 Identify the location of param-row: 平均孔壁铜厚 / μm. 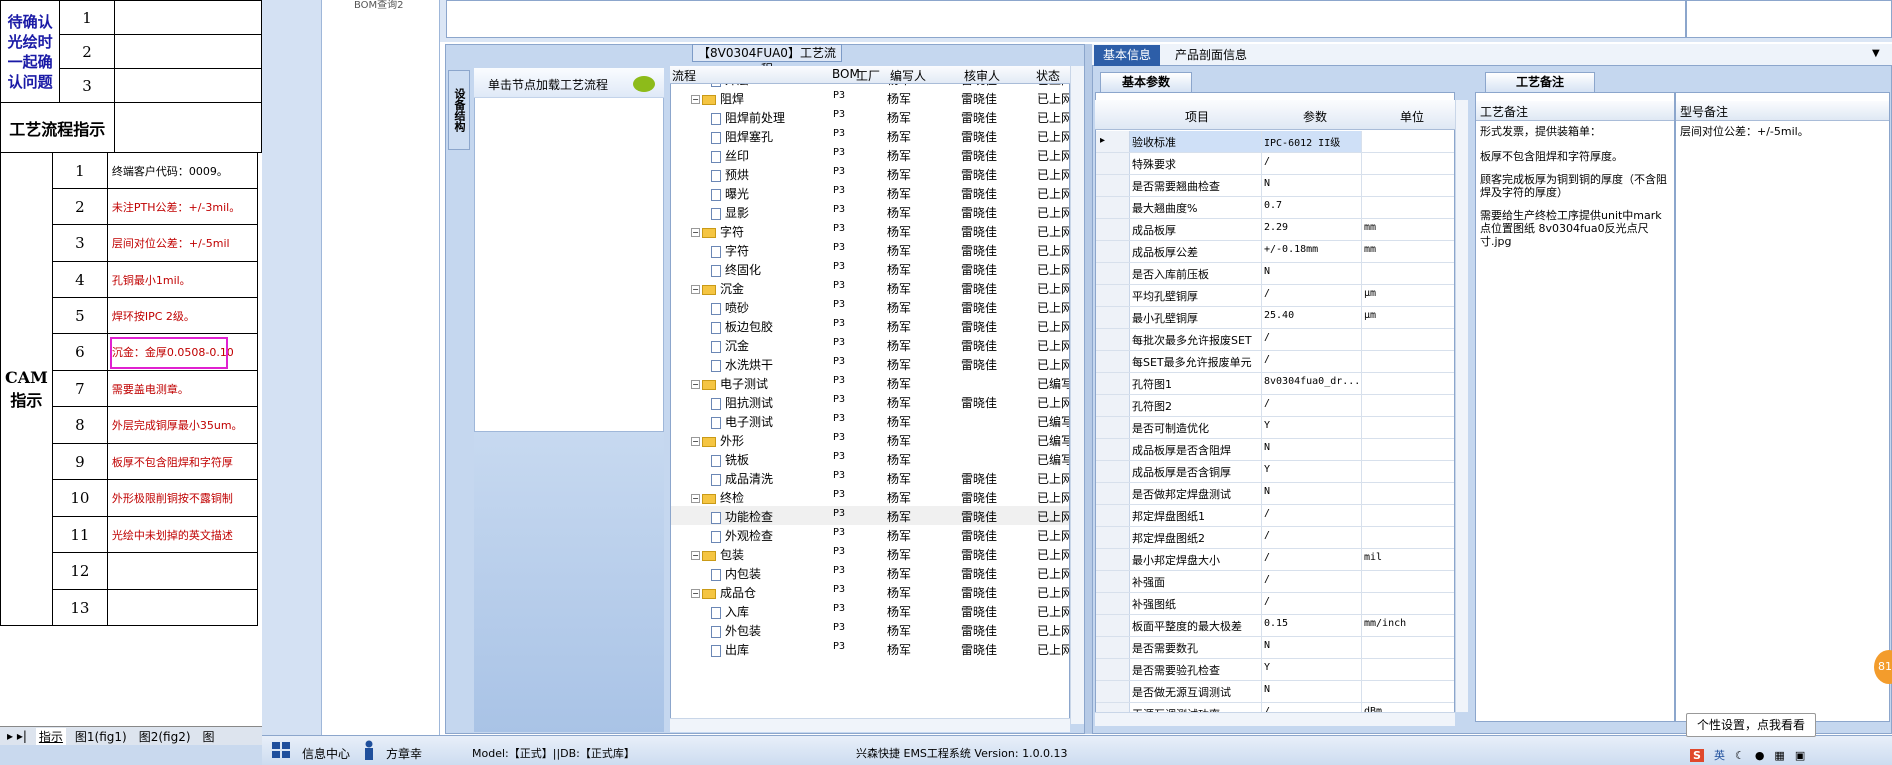
(1275, 296).